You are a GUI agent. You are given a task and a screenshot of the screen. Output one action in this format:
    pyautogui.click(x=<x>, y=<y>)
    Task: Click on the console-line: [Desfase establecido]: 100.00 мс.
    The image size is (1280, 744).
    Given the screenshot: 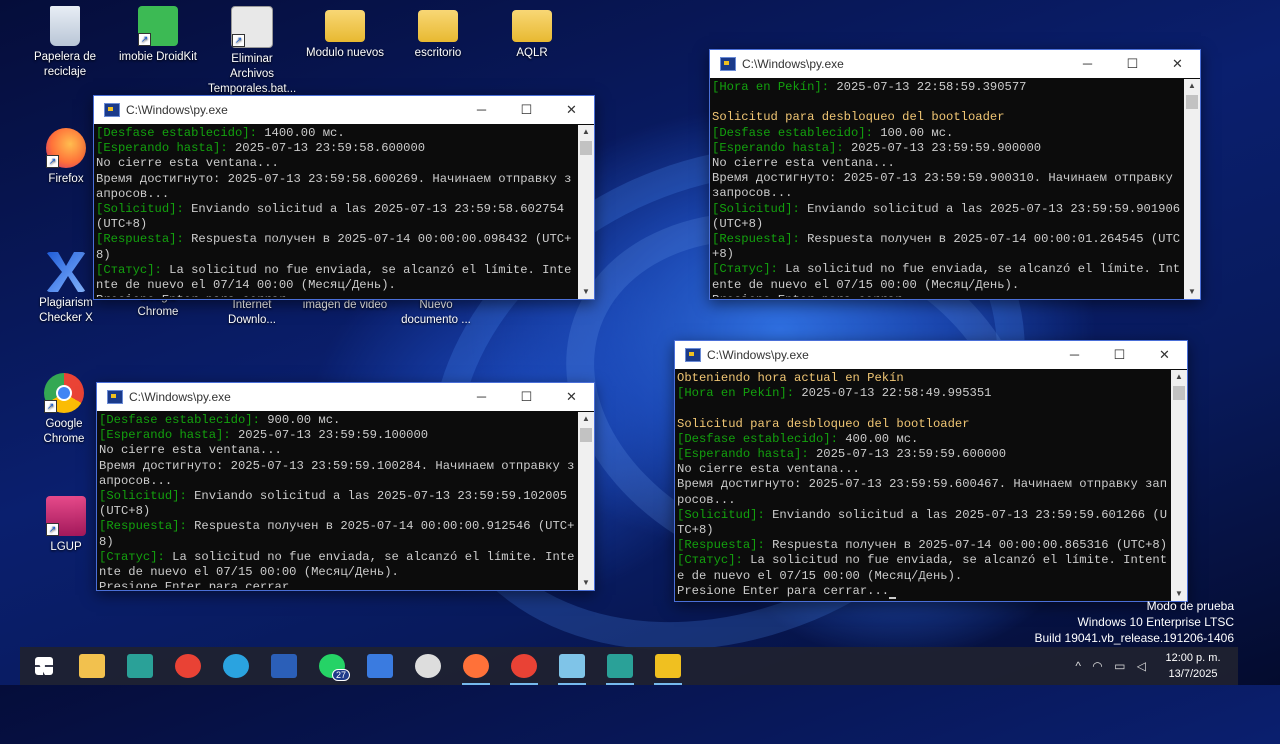 What is the action you would take?
    pyautogui.click(x=947, y=133)
    